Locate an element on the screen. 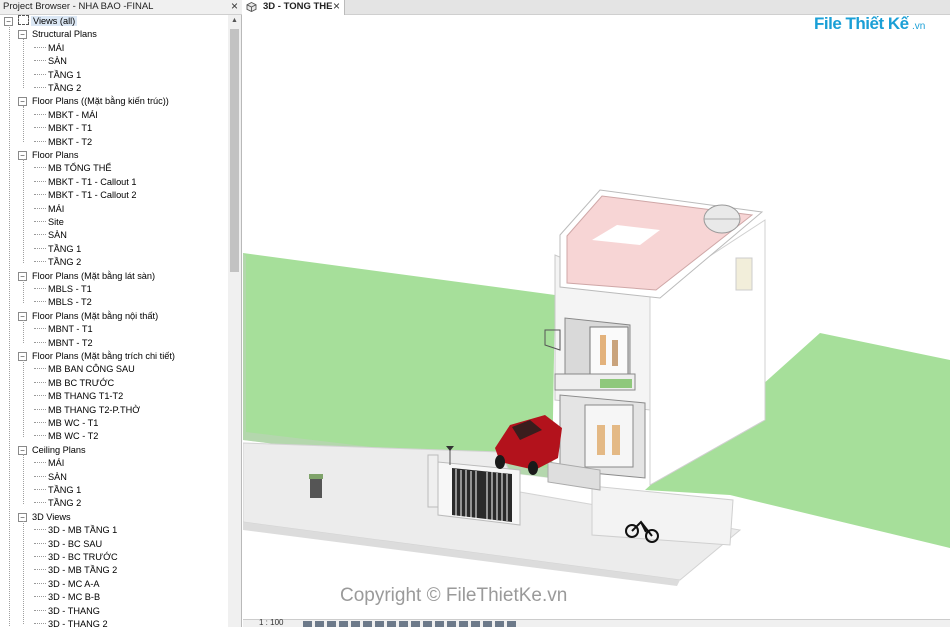 This screenshot has width=950, height=627. tree-item: 3D - THANG 2 is located at coordinates (71, 622).